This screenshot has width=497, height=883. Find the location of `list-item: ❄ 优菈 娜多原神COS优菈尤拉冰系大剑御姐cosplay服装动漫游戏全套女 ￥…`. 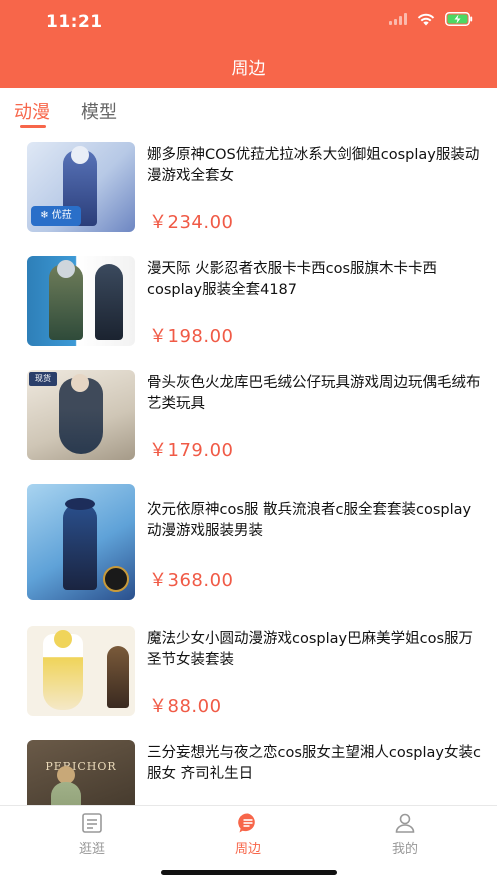

list-item: ❄ 优菈 娜多原神COS优菈尤拉冰系大剑御姐cosplay服装动漫游戏全套女 ￥… is located at coordinates (248, 197).